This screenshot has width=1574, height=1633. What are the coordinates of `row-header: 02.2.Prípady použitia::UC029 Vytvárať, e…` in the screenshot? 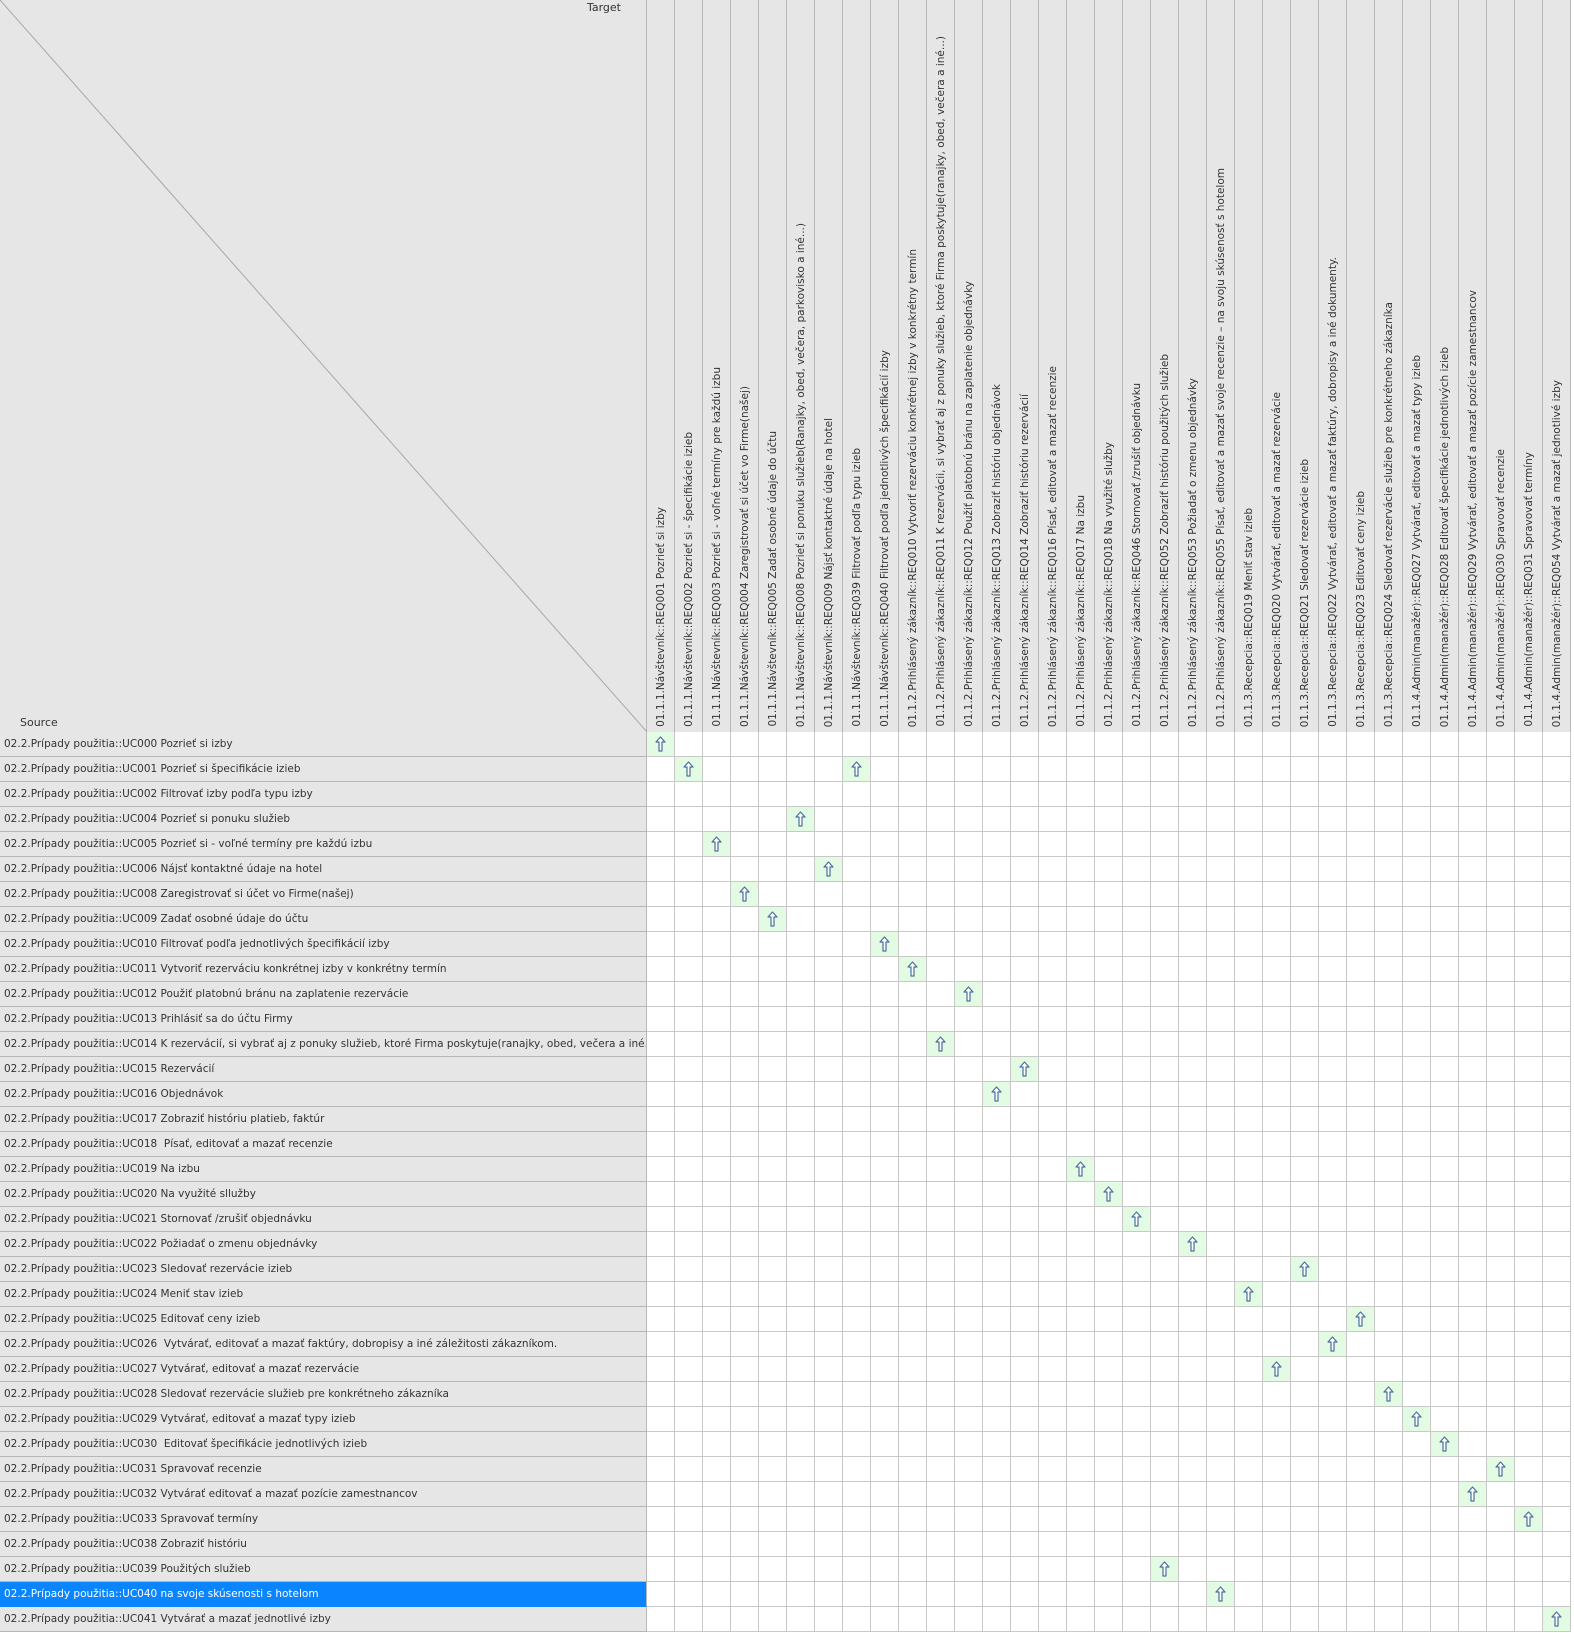 It's located at (323, 1419).